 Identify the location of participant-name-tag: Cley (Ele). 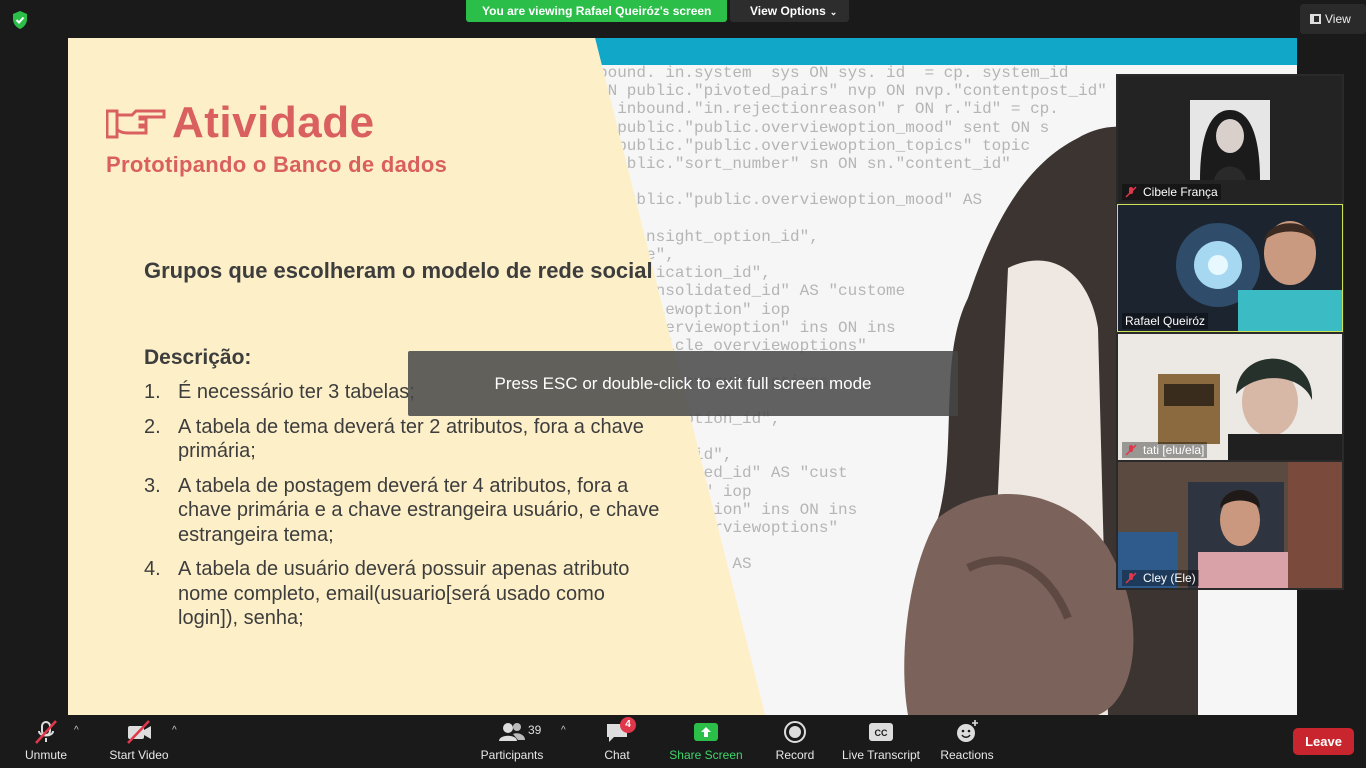
(1160, 578).